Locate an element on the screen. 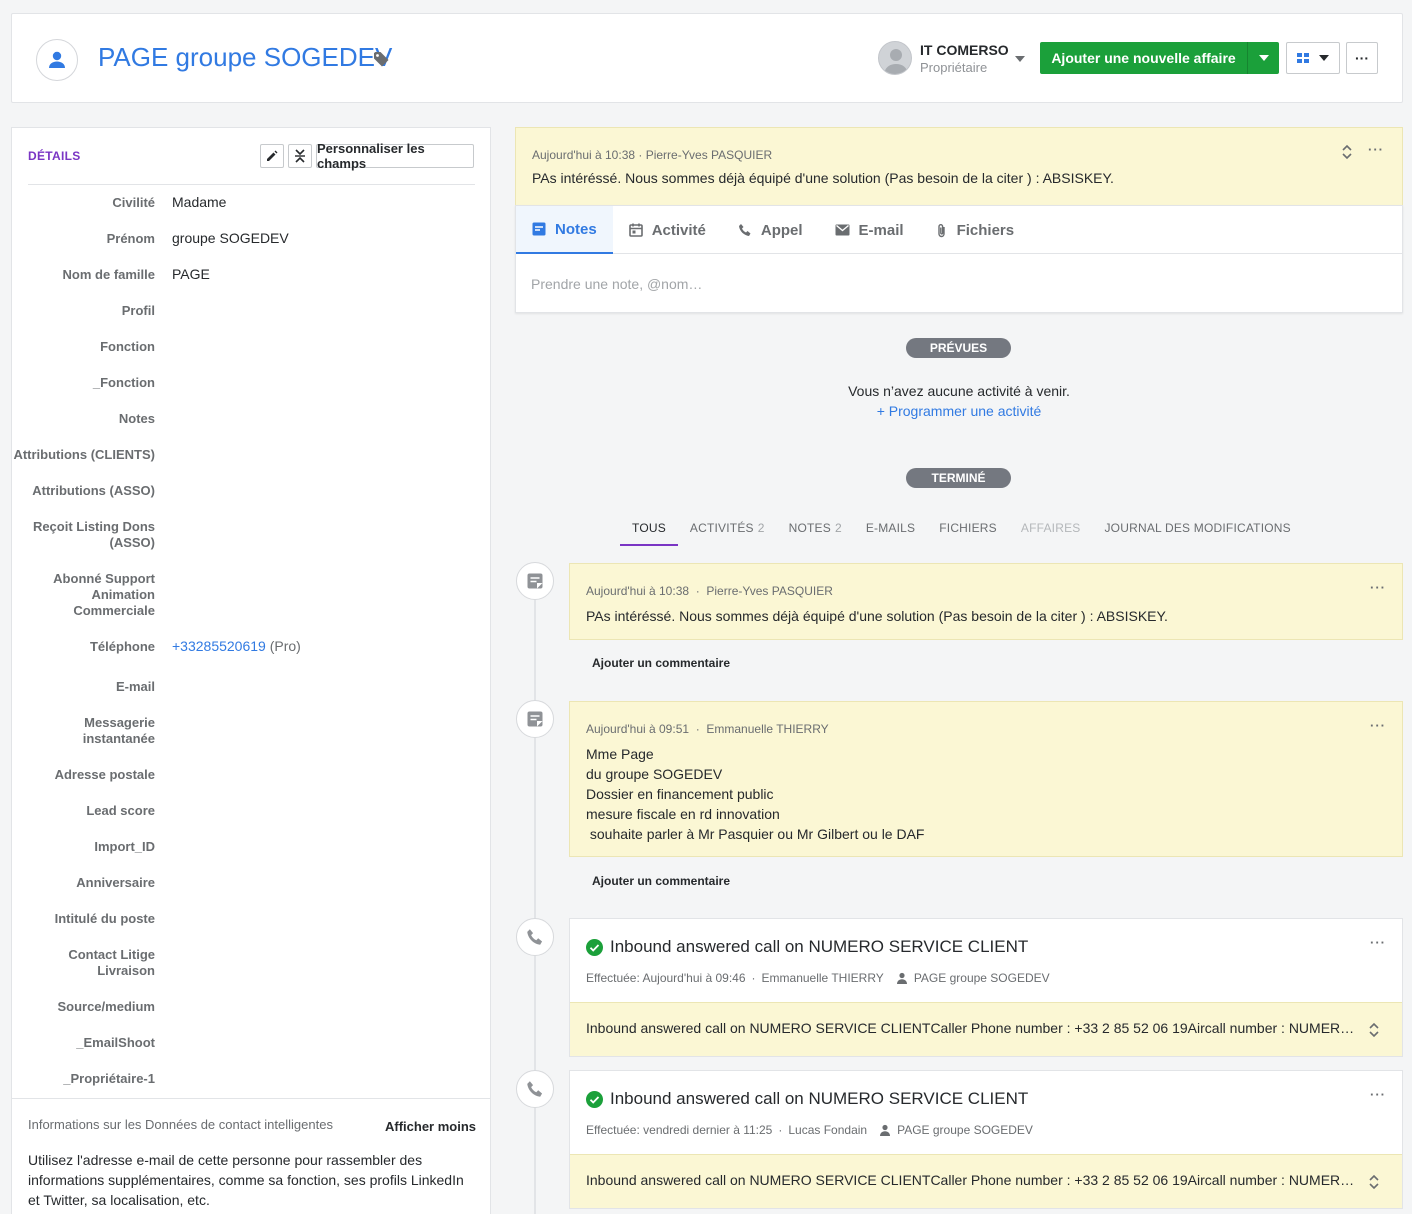  field-label: Reçoit Listing Dons (ASSO) is located at coordinates (93, 534).